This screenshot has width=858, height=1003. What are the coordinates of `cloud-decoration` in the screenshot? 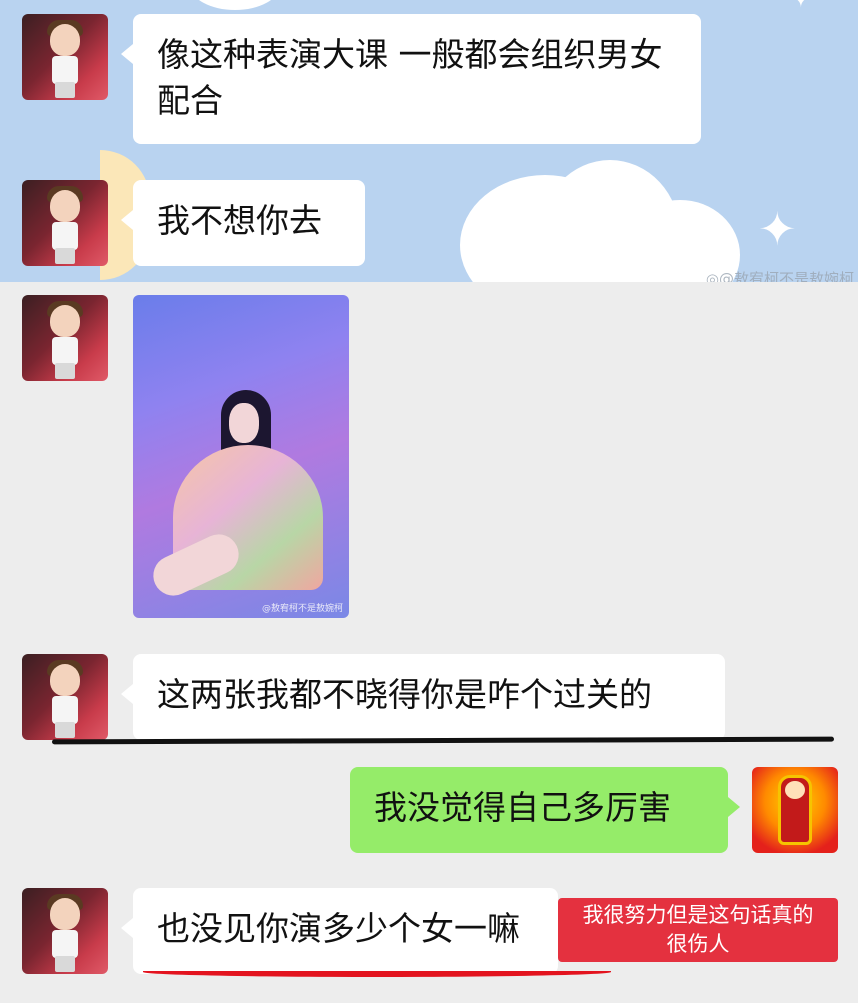 It's located at (235, 5).